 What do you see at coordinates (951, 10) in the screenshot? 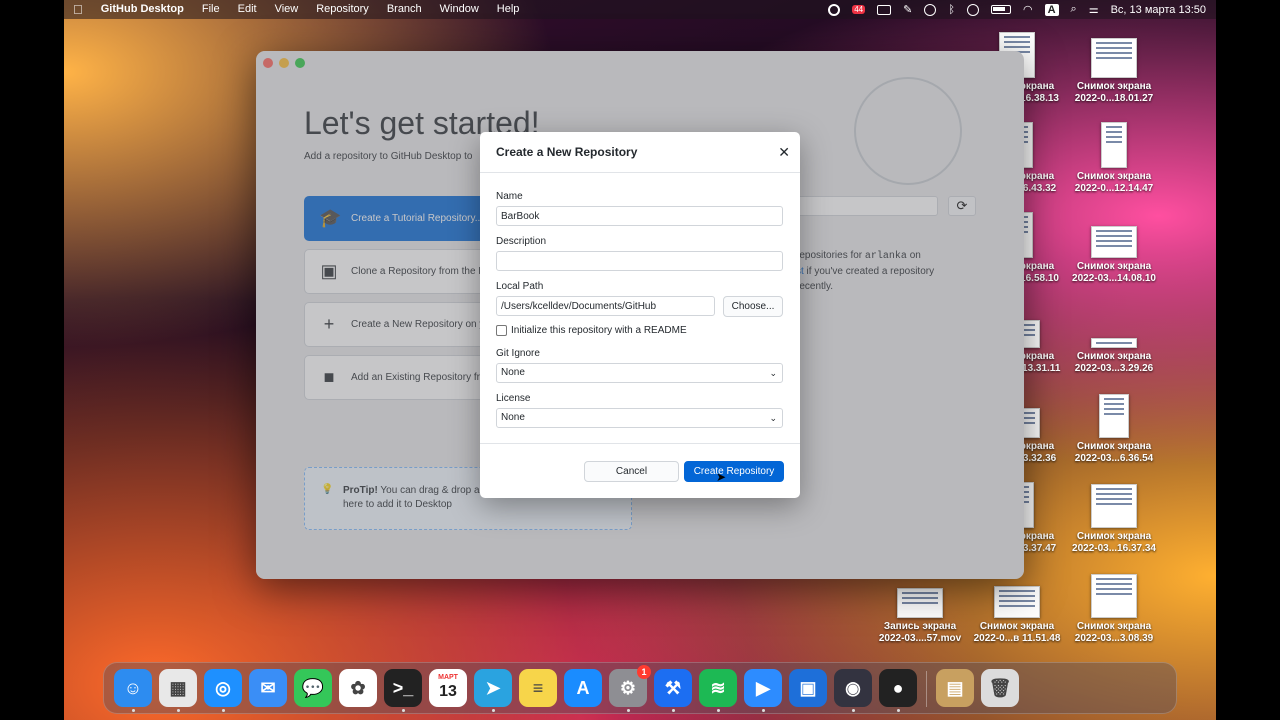
I see `bluetooth-icon: ᛒ` at bounding box center [951, 10].